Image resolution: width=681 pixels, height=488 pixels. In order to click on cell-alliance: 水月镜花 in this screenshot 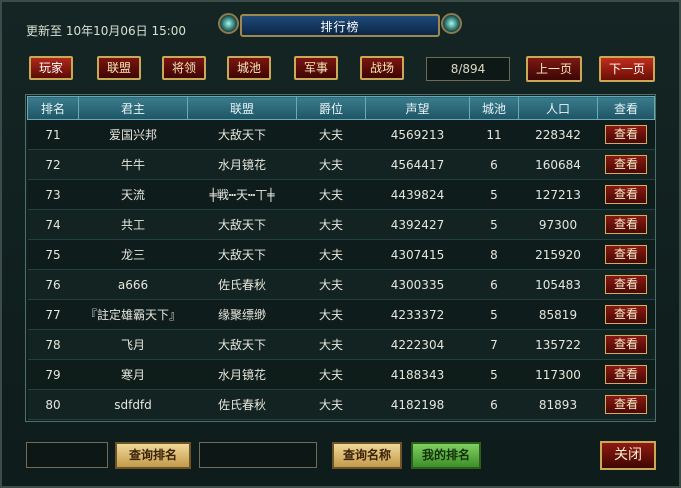, I will do `click(242, 164)`.